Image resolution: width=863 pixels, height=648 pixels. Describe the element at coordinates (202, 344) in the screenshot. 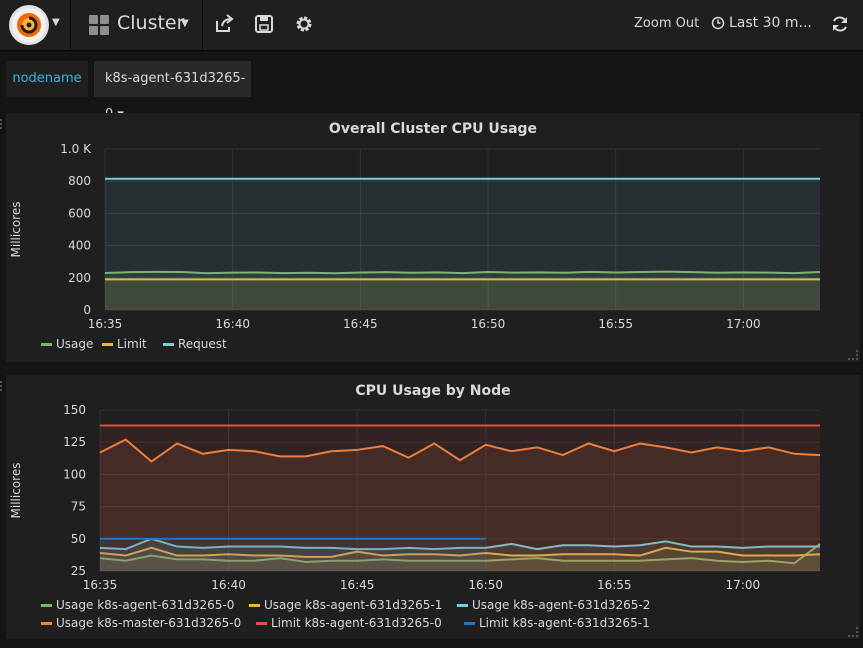

I see `legend-item: Request` at that location.